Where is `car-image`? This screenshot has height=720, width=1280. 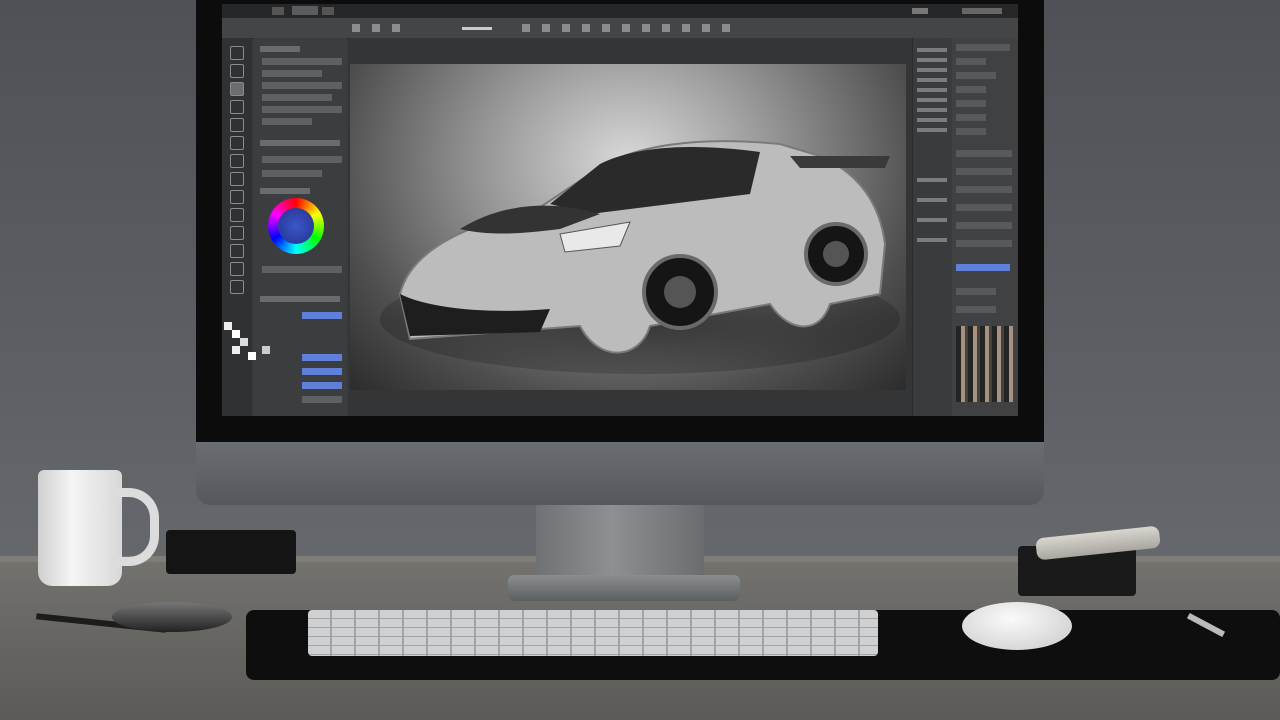
car-image is located at coordinates (644, 247).